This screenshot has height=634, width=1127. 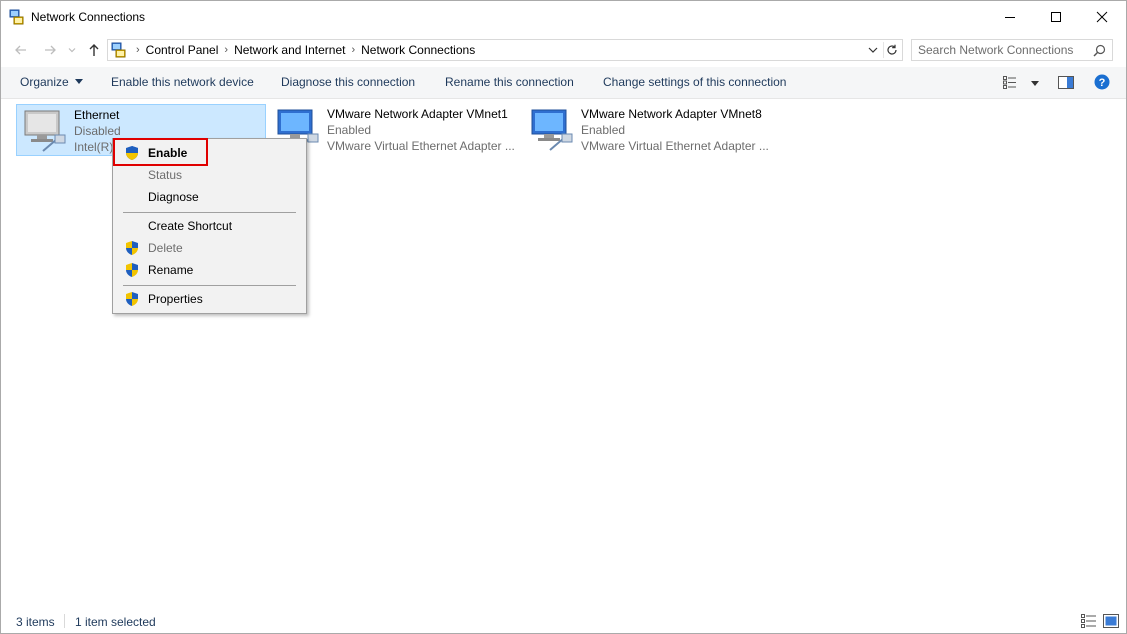 I want to click on breadcrumb-network-connections: Network Connections, so click(x=418, y=50).